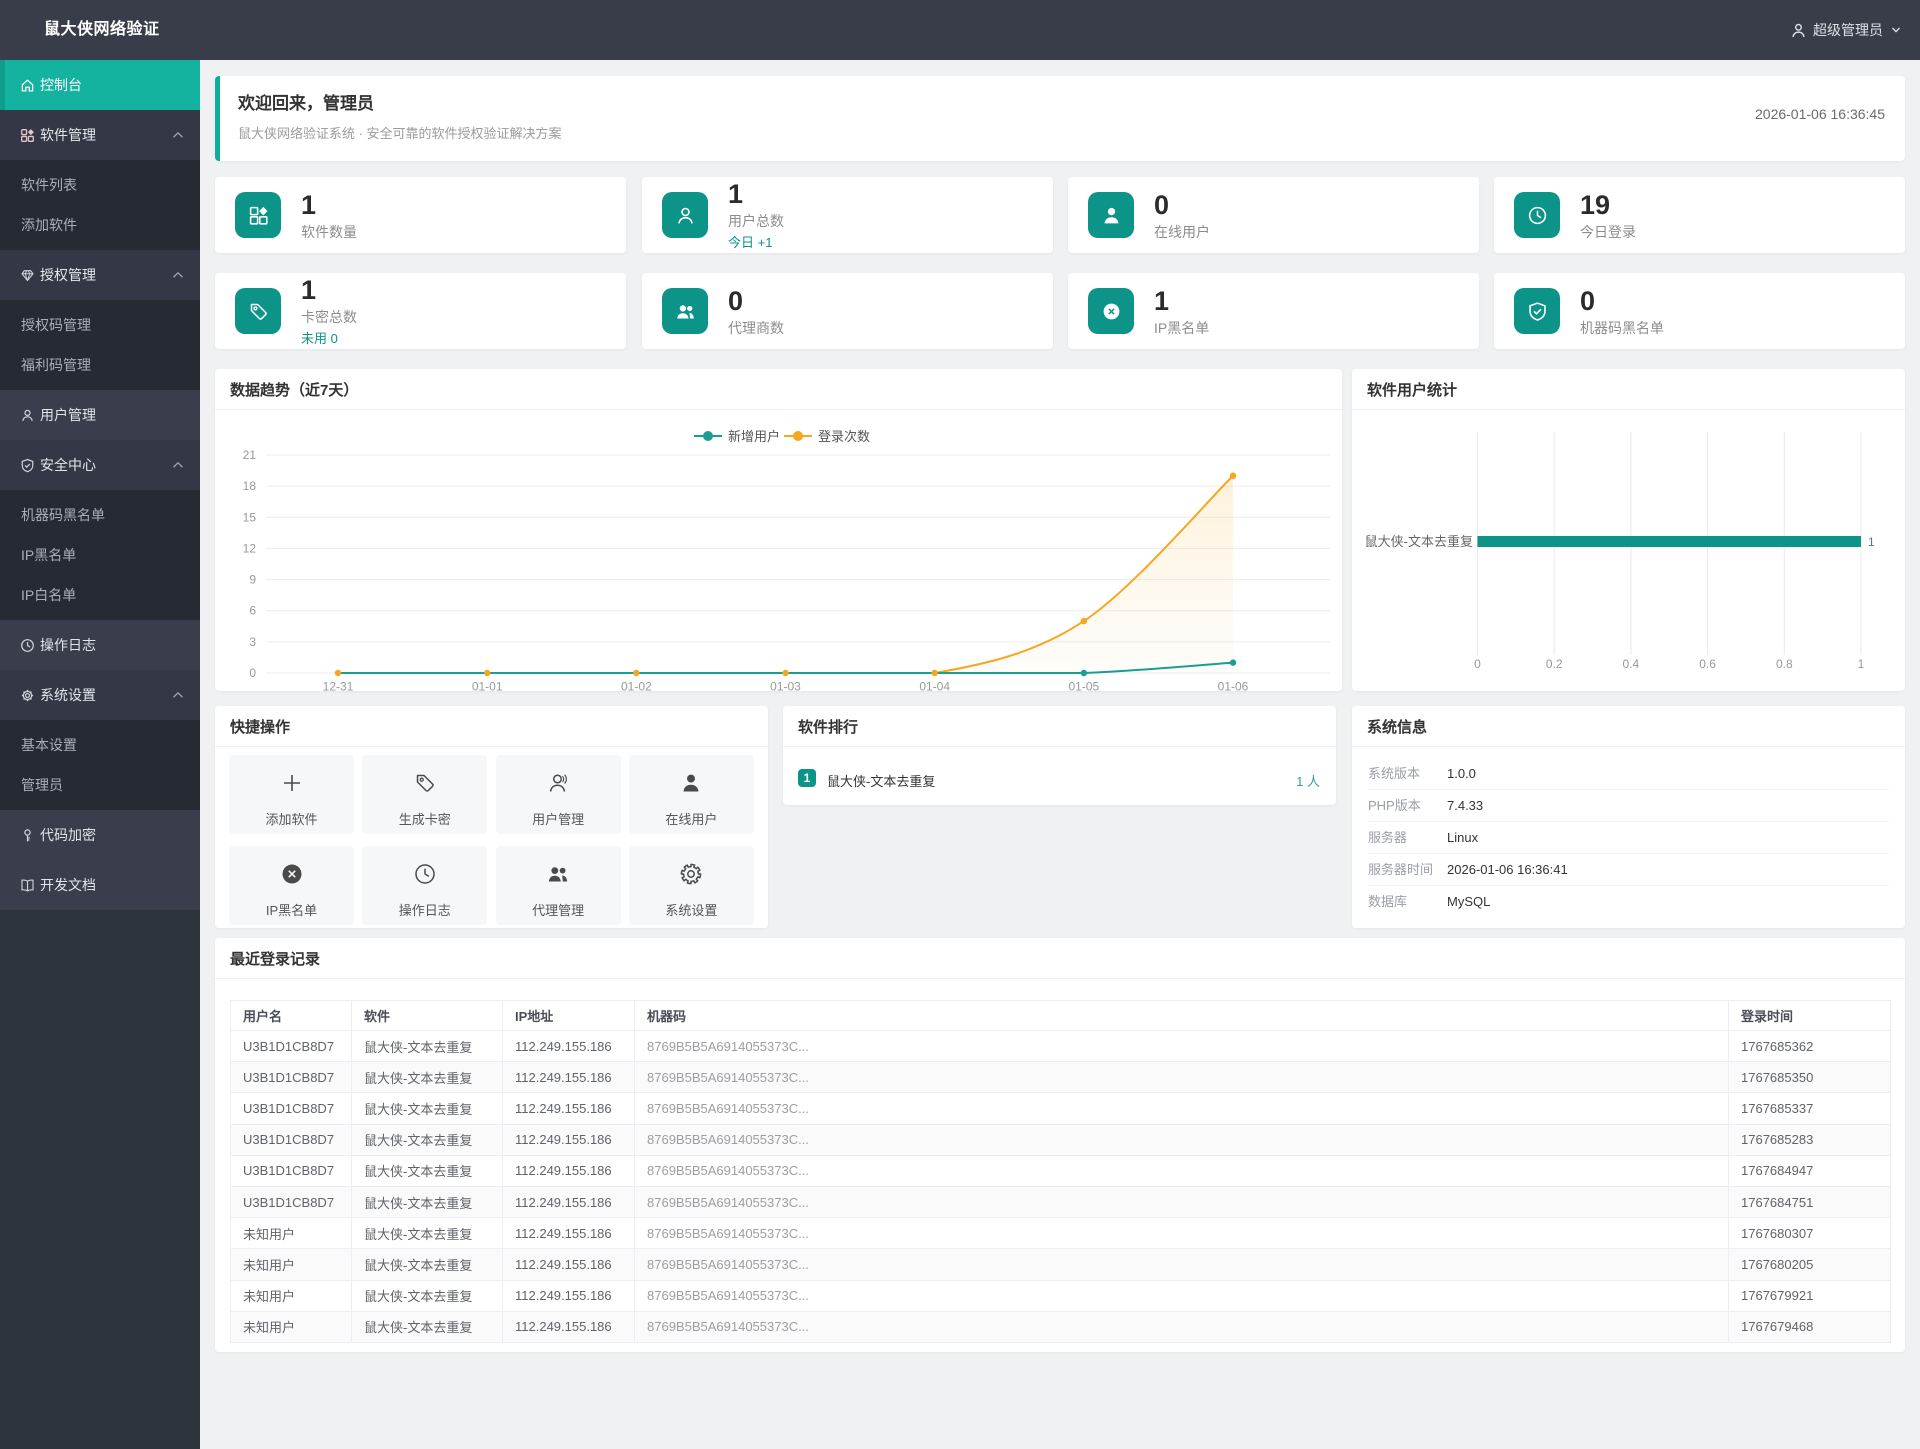  I want to click on svg-text: 12, so click(250, 548).